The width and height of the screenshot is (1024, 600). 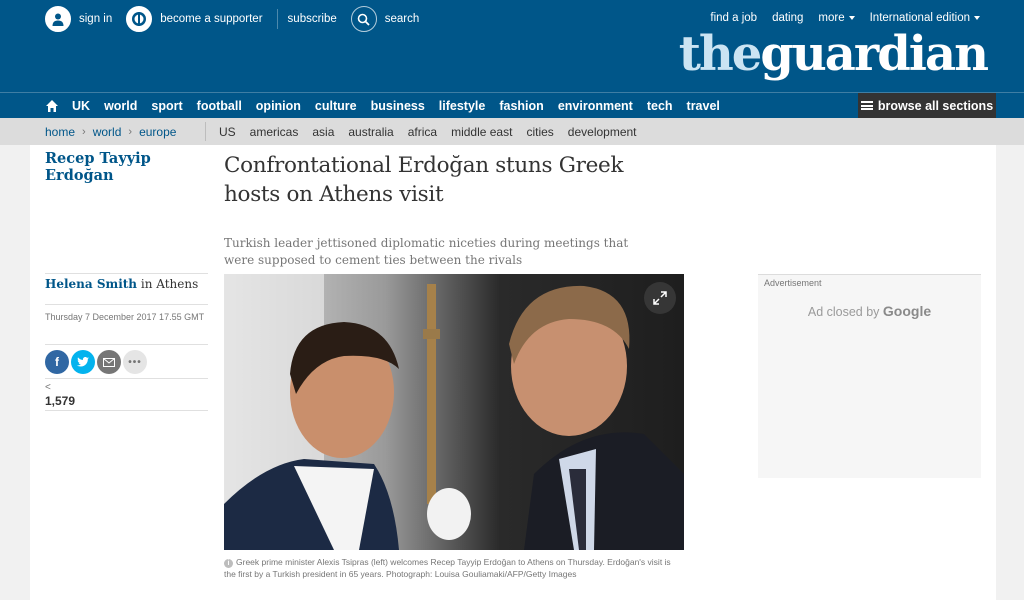 What do you see at coordinates (539, 132) in the screenshot?
I see `subnav-cities: cities` at bounding box center [539, 132].